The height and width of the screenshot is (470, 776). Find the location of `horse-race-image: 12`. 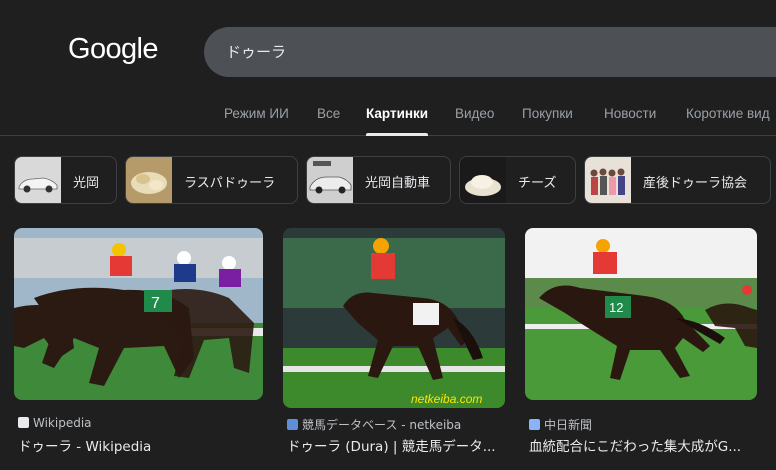

horse-race-image: 12 is located at coordinates (641, 314).